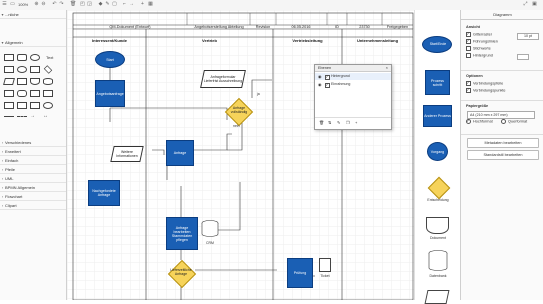 The width and height of the screenshot is (543, 304). I want to click on tape-shape, so click(48, 93).